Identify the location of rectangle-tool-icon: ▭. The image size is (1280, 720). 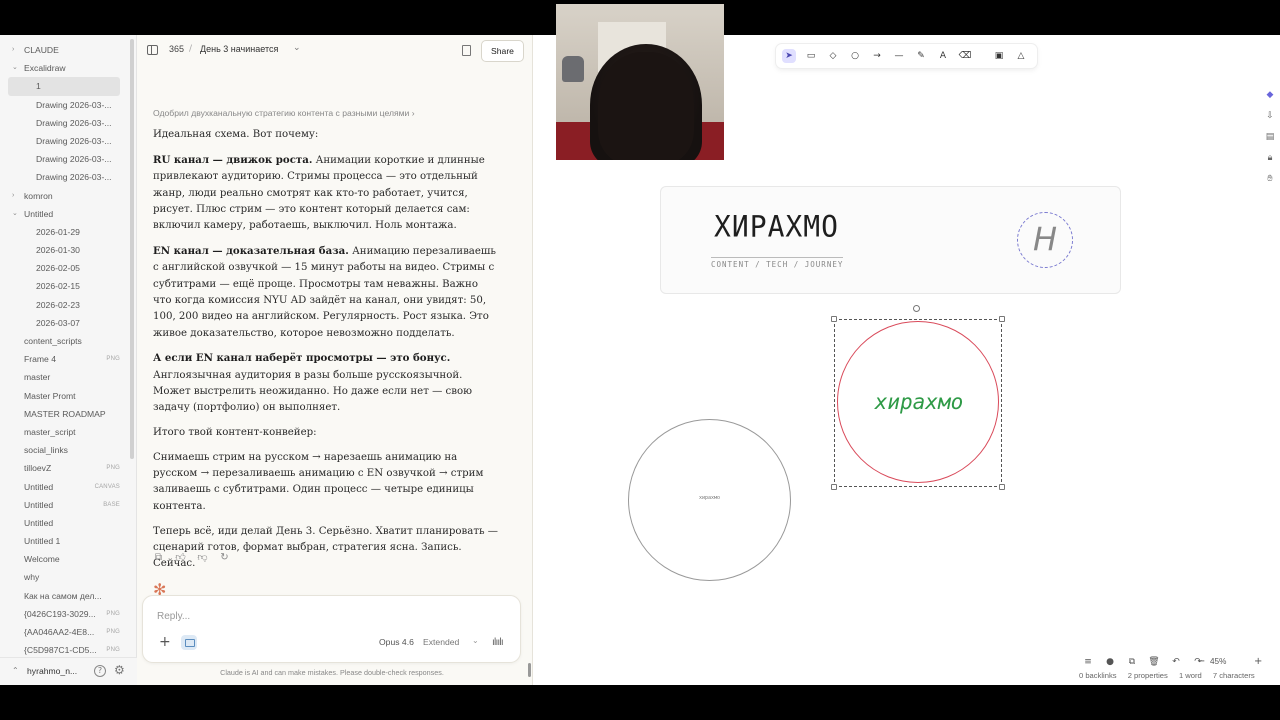
(811, 56).